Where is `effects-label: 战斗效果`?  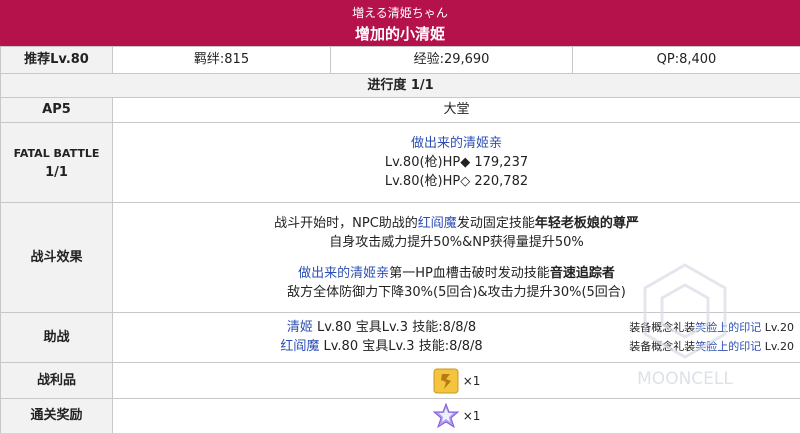
effects-label: 战斗效果 is located at coordinates (56, 257).